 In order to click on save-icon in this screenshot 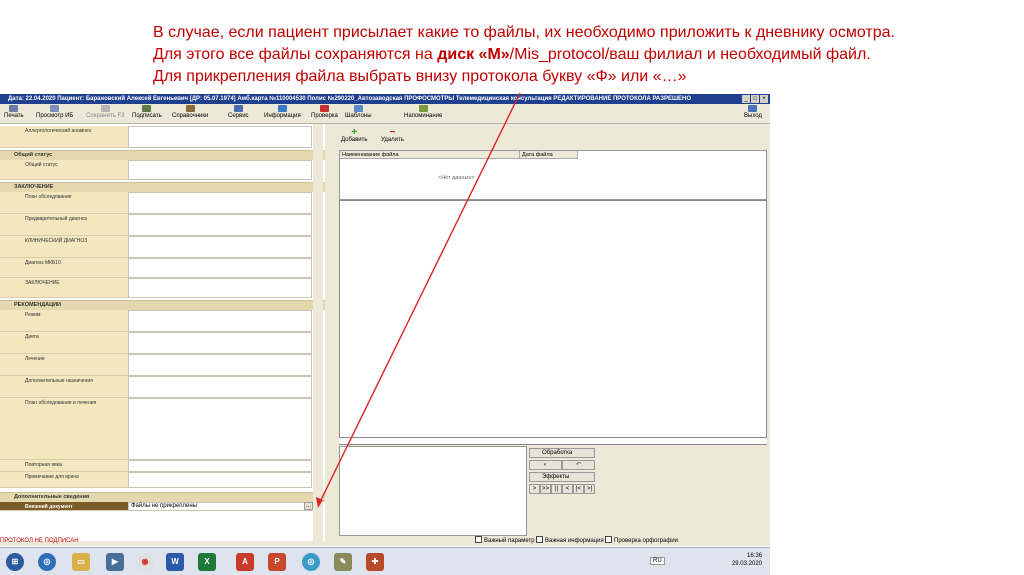, I will do `click(105, 108)`.